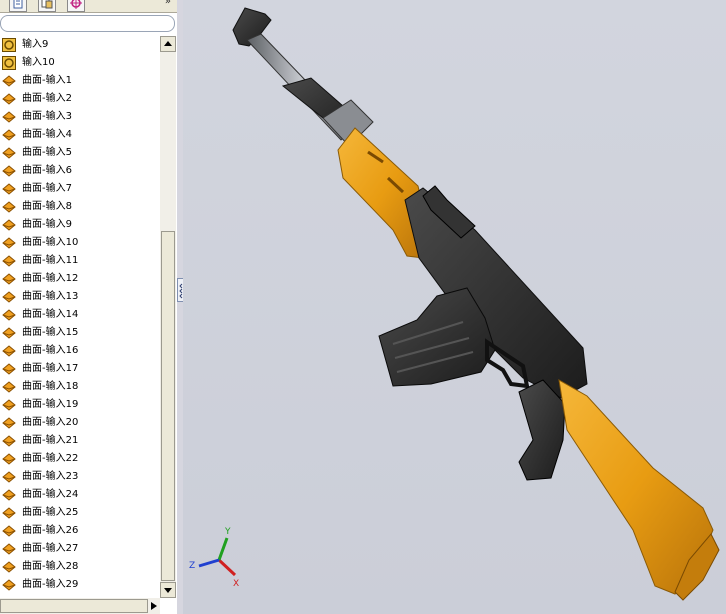 This screenshot has width=726, height=614. What do you see at coordinates (204, 564) in the screenshot?
I see `triad-z-axis: Z` at bounding box center [204, 564].